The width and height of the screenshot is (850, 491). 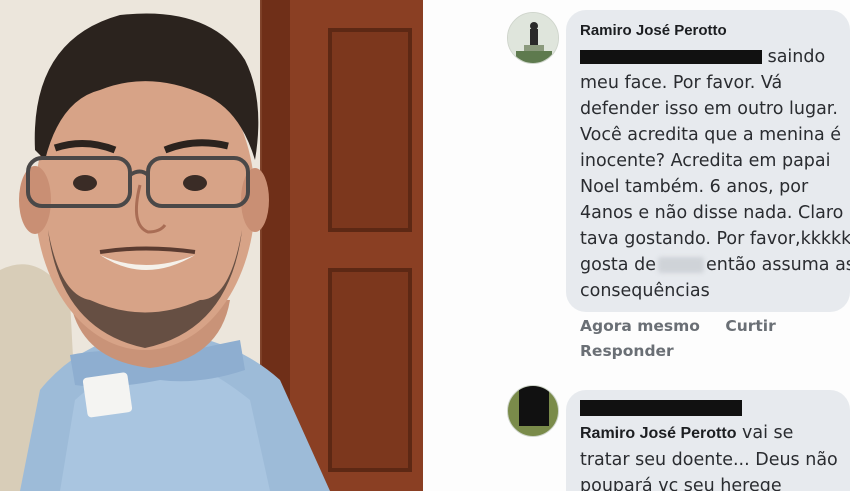 I want to click on comment-actions: Agora mesmo Curtir, so click(x=678, y=326).